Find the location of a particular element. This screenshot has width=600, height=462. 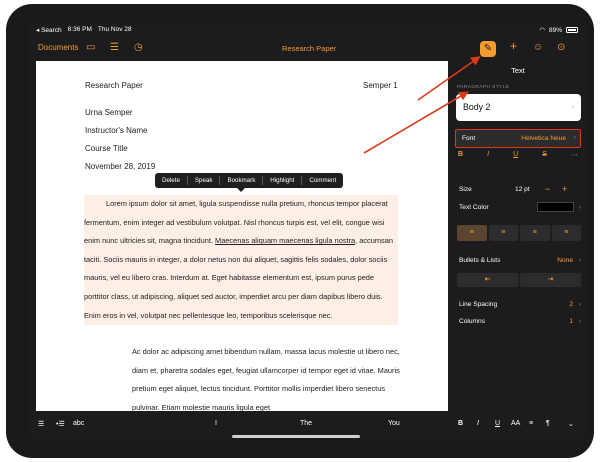

size-label: Size is located at coordinates (465, 189).